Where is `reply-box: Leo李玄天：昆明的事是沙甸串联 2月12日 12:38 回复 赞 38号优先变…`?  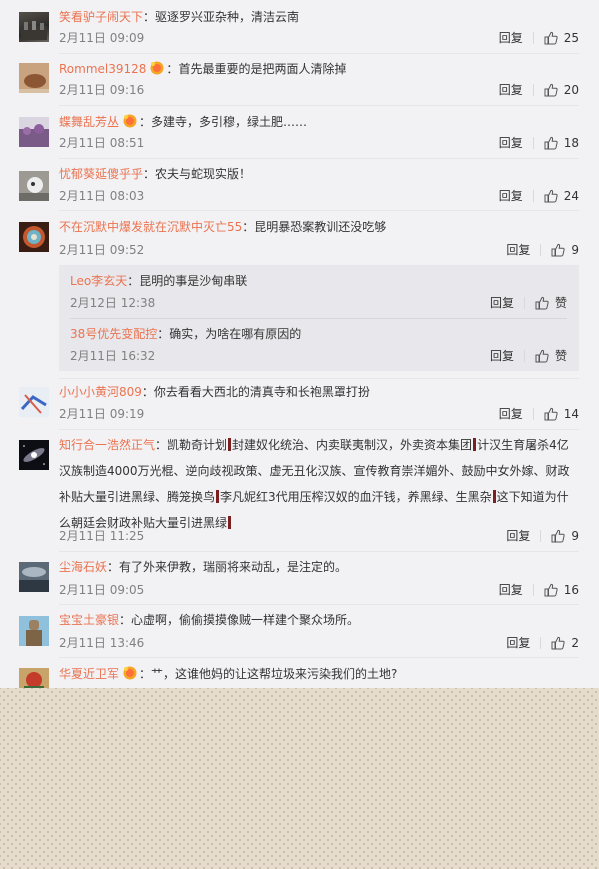 reply-box: Leo李玄天：昆明的事是沙甸串联 2月12日 12:38 回复 赞 38号优先变… is located at coordinates (319, 318).